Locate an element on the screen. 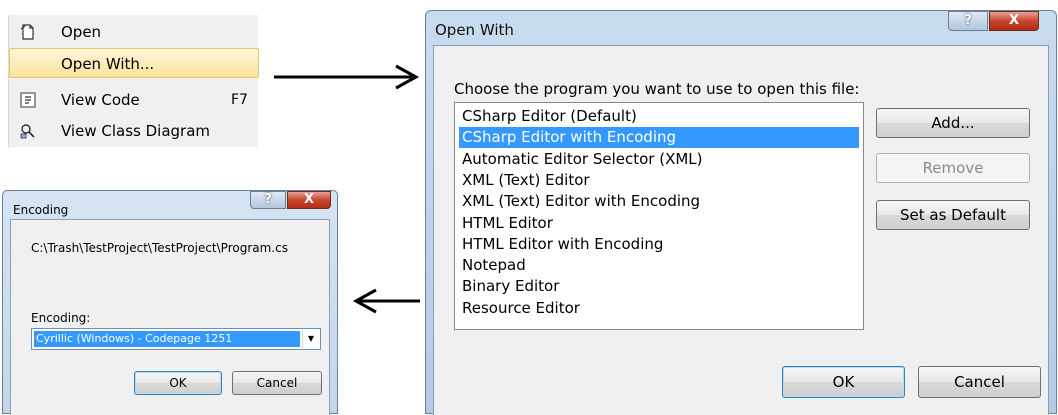 This screenshot has height=415, width=1058. menu-item-shortcut: F7 is located at coordinates (239, 100).